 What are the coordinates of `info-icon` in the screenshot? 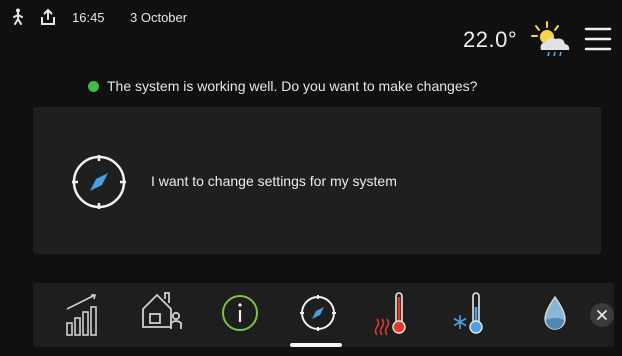 It's located at (240, 313).